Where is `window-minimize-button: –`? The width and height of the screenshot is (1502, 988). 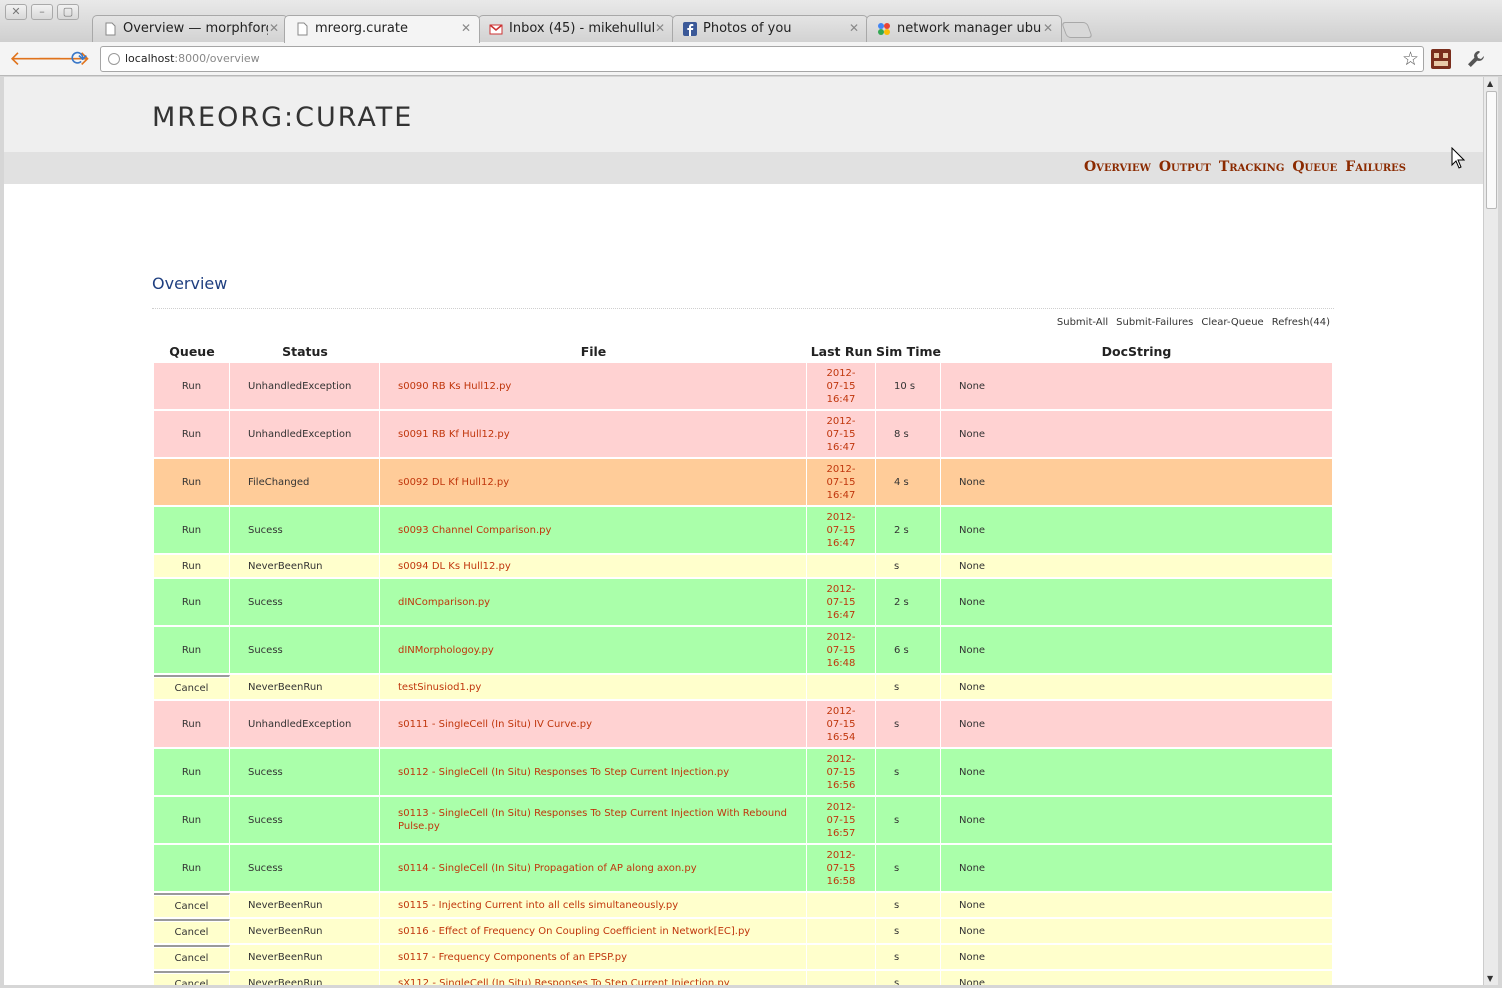 window-minimize-button: – is located at coordinates (42, 12).